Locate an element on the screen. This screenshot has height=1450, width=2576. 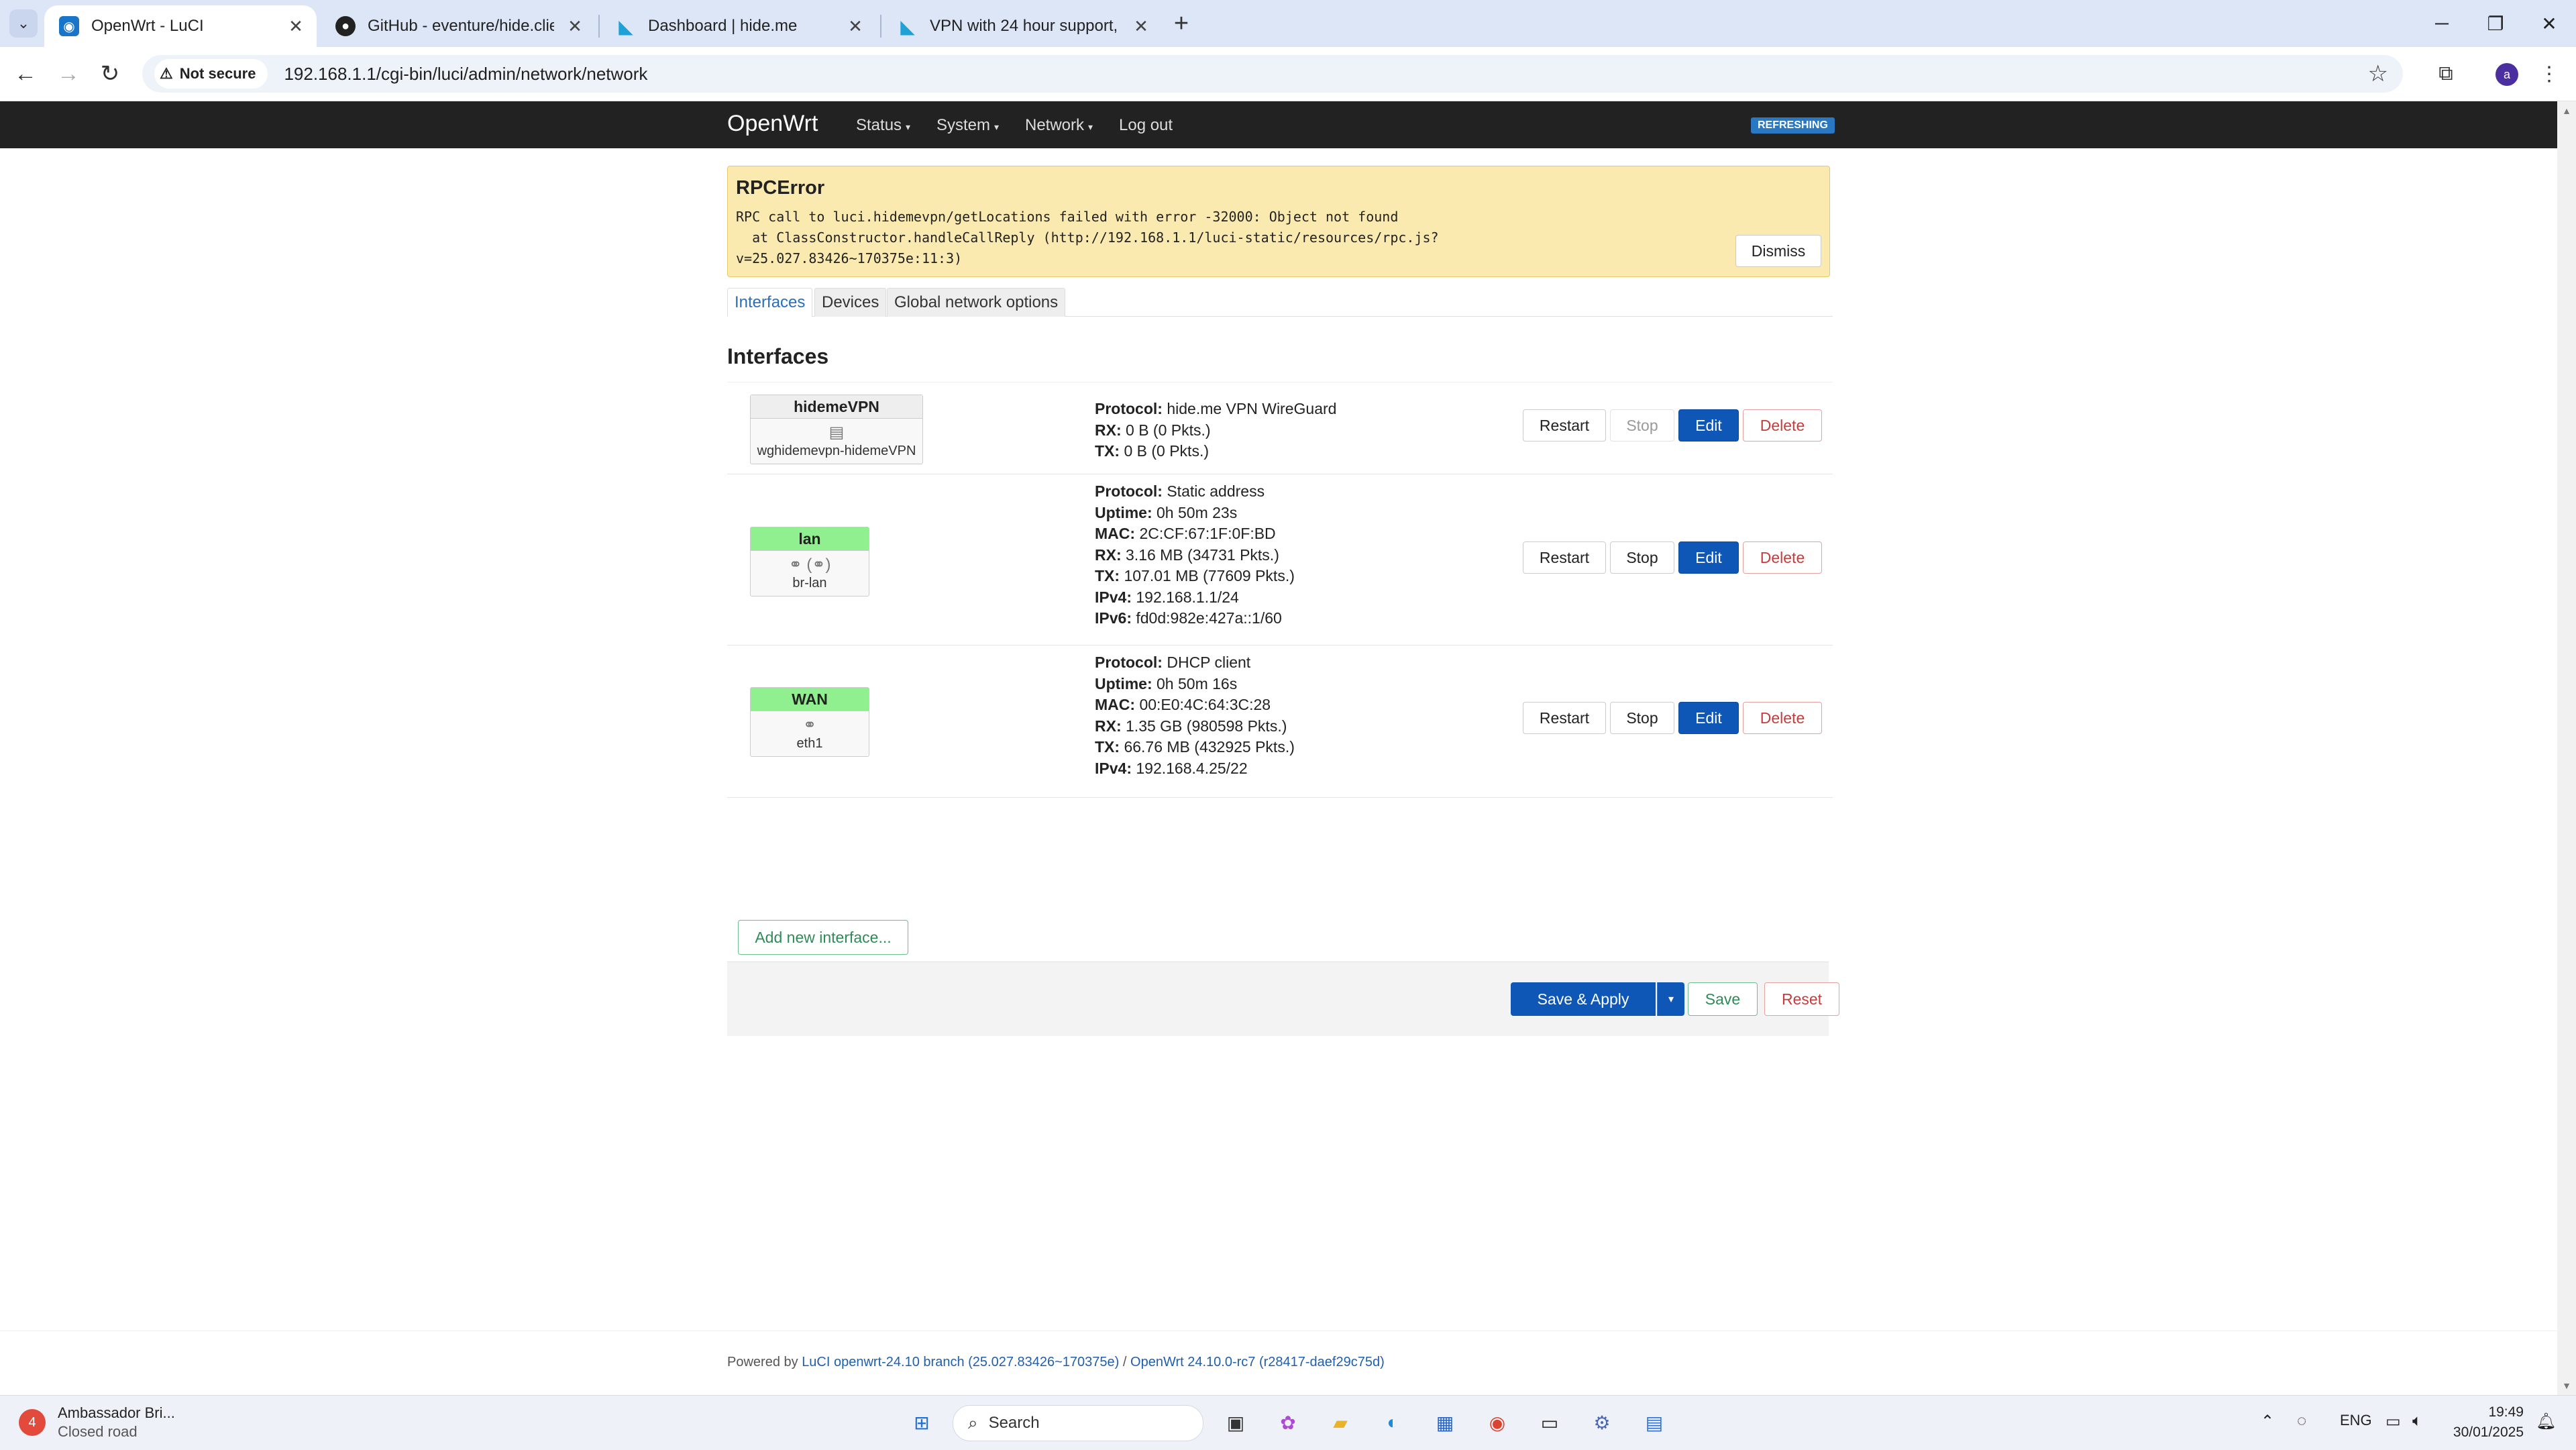
bookmark-star-icon: ☆ is located at coordinates (2378, 73).